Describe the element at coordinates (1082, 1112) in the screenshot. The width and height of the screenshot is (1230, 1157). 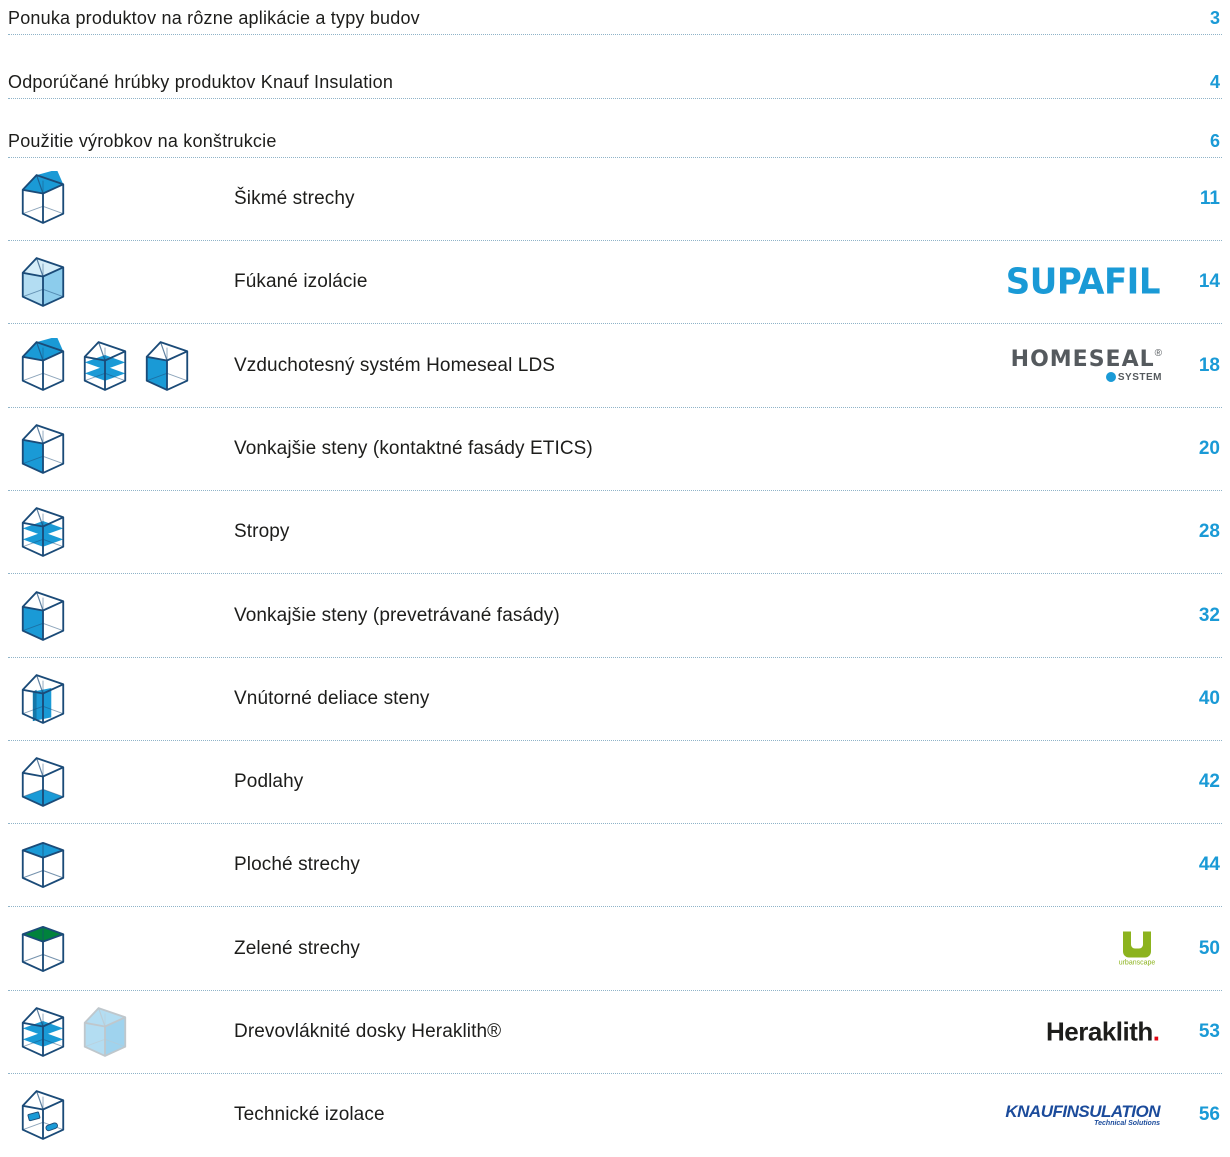
I see `knauf-logo-text: KNAUFINSULATION` at that location.